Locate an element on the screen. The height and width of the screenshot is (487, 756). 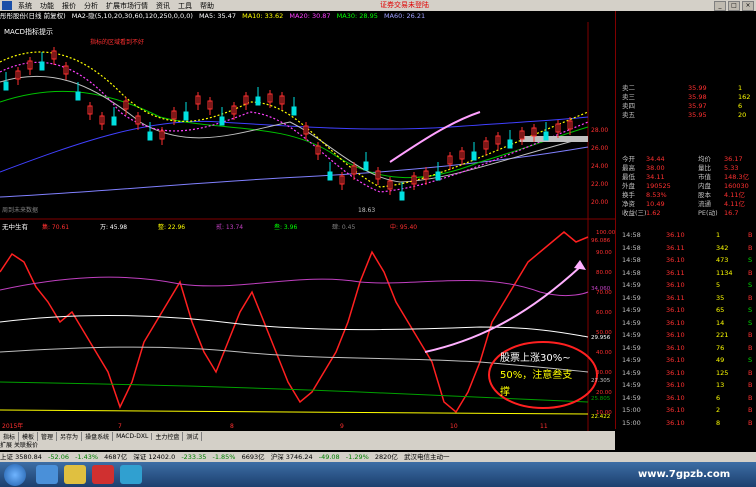
ie-icon is located at coordinates (47, 474).